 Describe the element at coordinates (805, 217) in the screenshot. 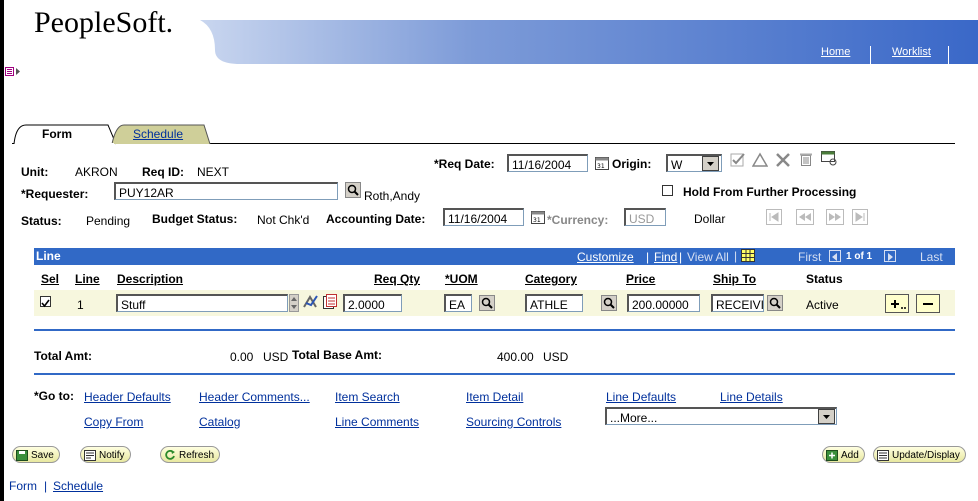

I see `prev-record-icon` at that location.